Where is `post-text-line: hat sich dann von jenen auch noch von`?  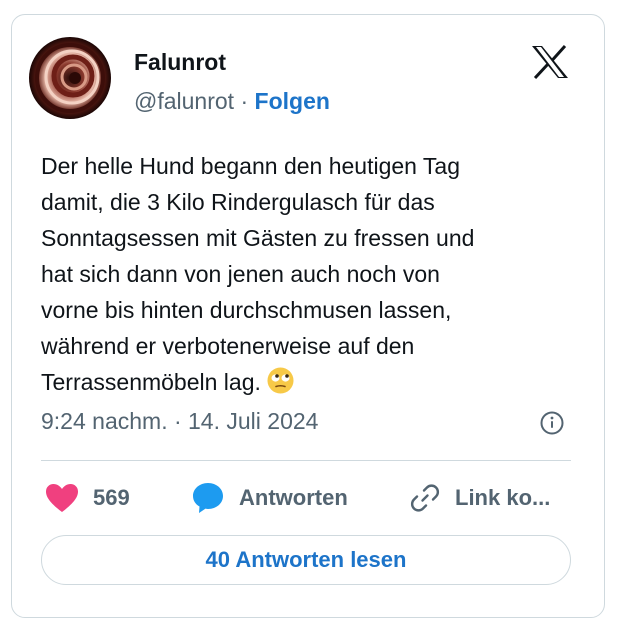
post-text-line: hat sich dann von jenen auch noch von is located at coordinates (240, 274).